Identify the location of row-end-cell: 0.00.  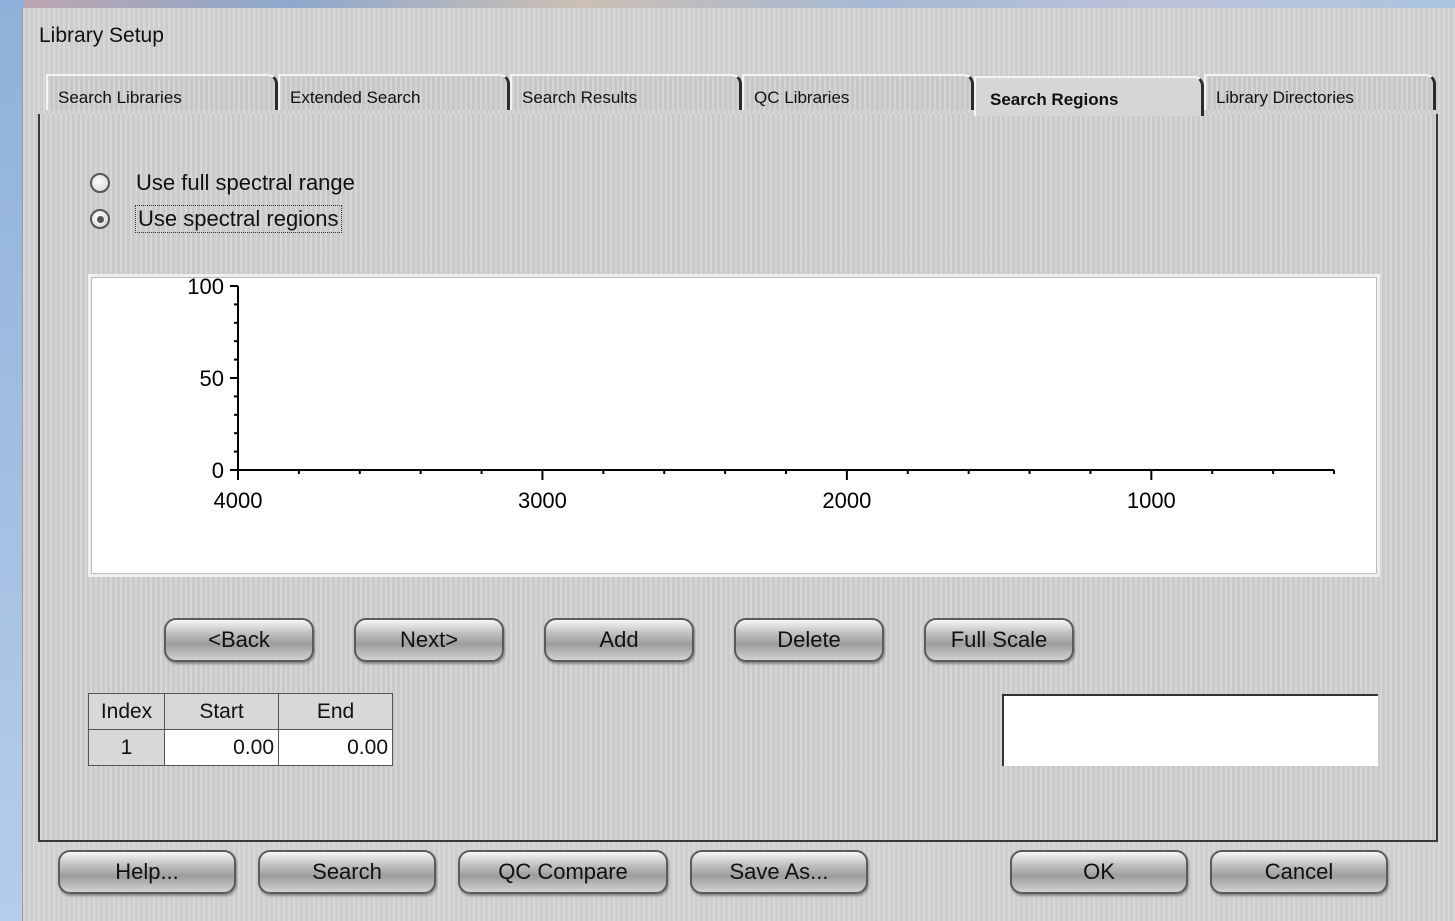
(335, 747).